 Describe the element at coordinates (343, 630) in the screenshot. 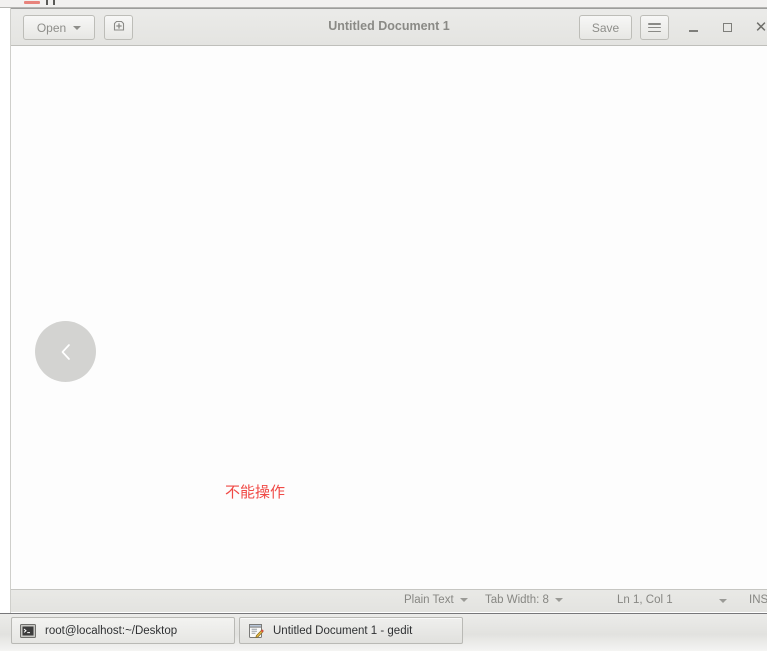

I see `taskbar-item-label: Untitled Document 1 - gedit` at that location.